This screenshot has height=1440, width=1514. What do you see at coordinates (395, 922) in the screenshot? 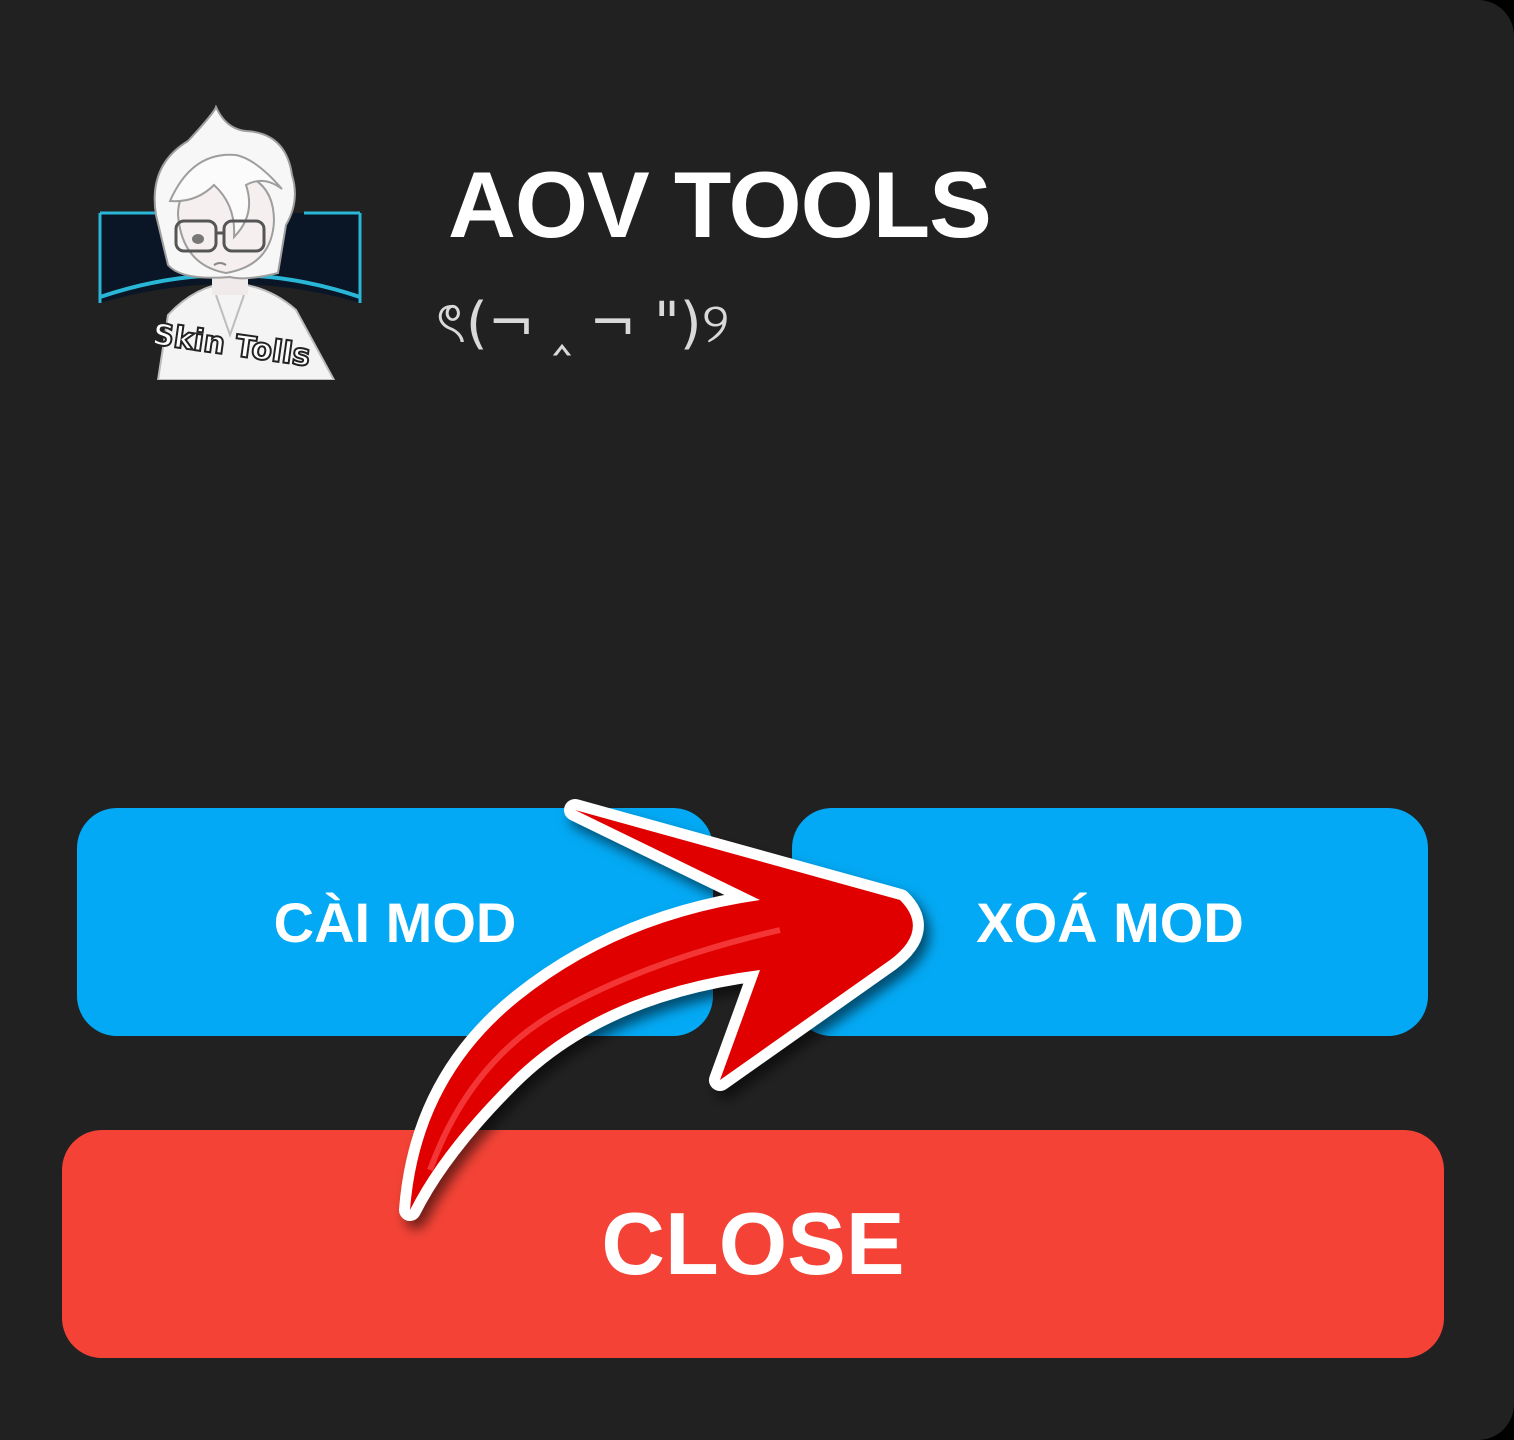
I see `install-mod-button: CÀI MOD` at bounding box center [395, 922].